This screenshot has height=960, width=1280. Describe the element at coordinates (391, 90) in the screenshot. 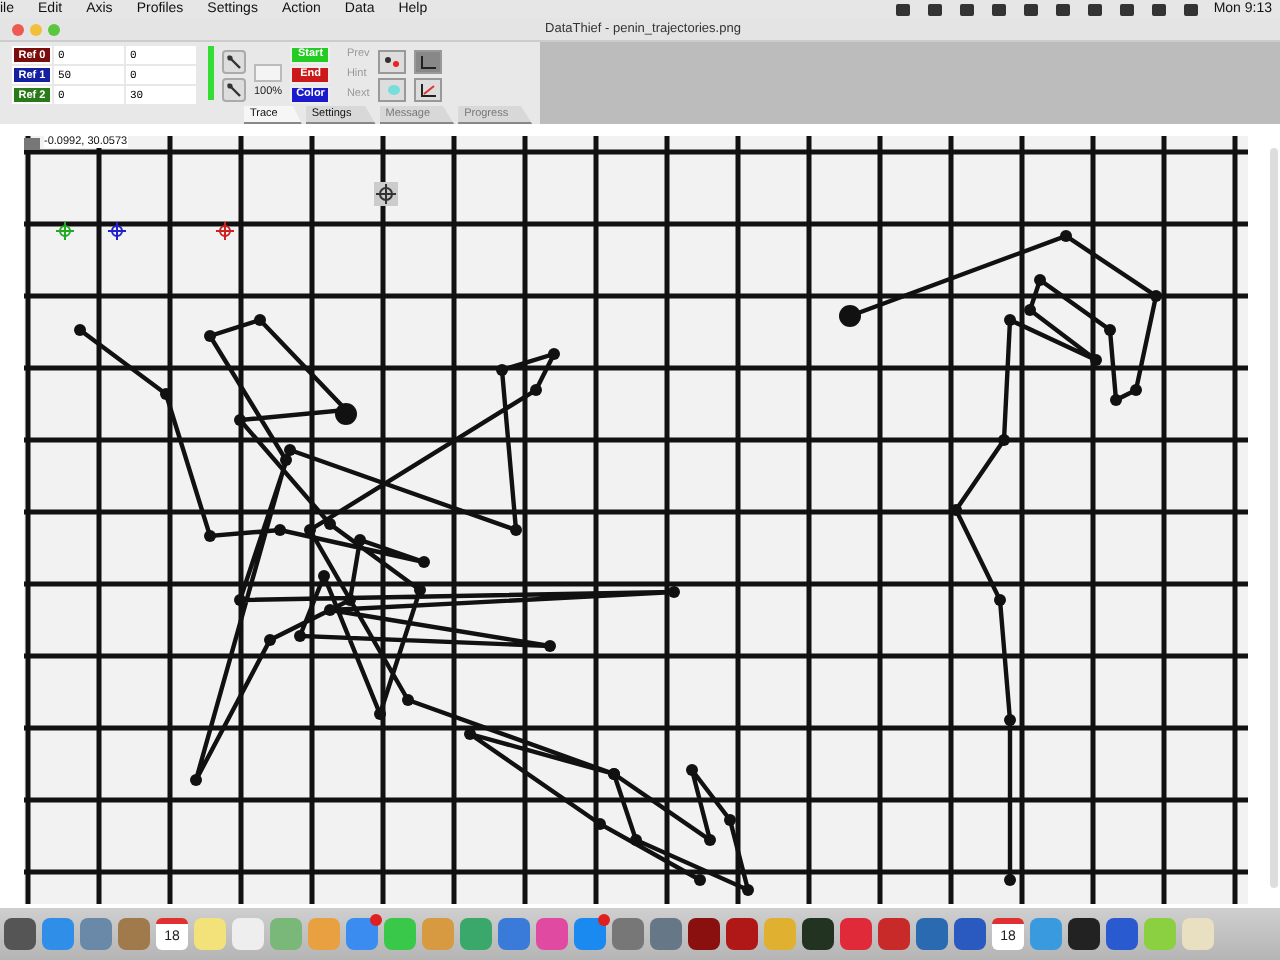

I see `blob-icon` at that location.